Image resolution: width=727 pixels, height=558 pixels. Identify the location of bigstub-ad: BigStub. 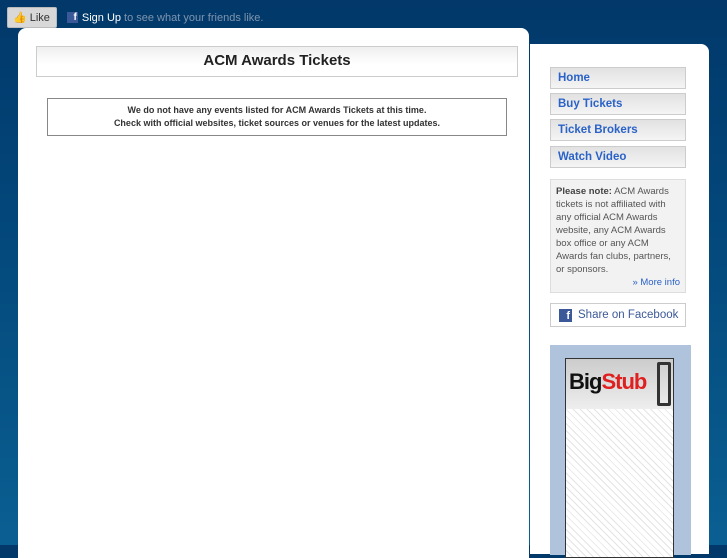
(619, 458).